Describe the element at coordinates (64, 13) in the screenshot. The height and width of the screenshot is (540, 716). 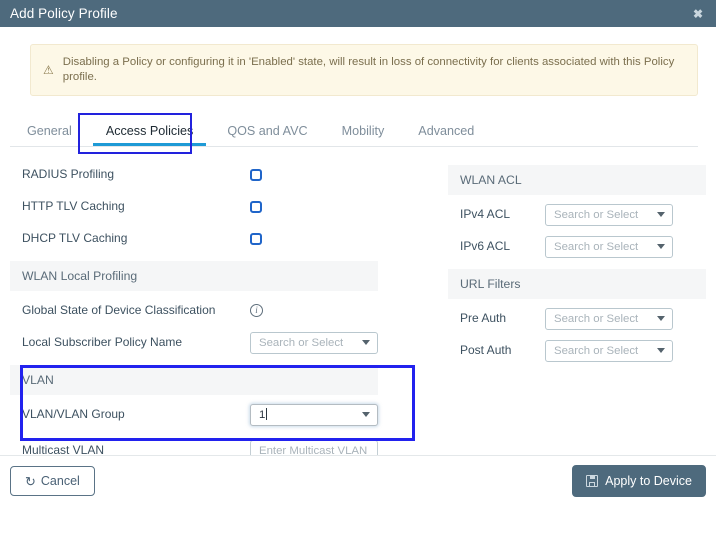
I see `dialog-title: Add Policy Profile` at that location.